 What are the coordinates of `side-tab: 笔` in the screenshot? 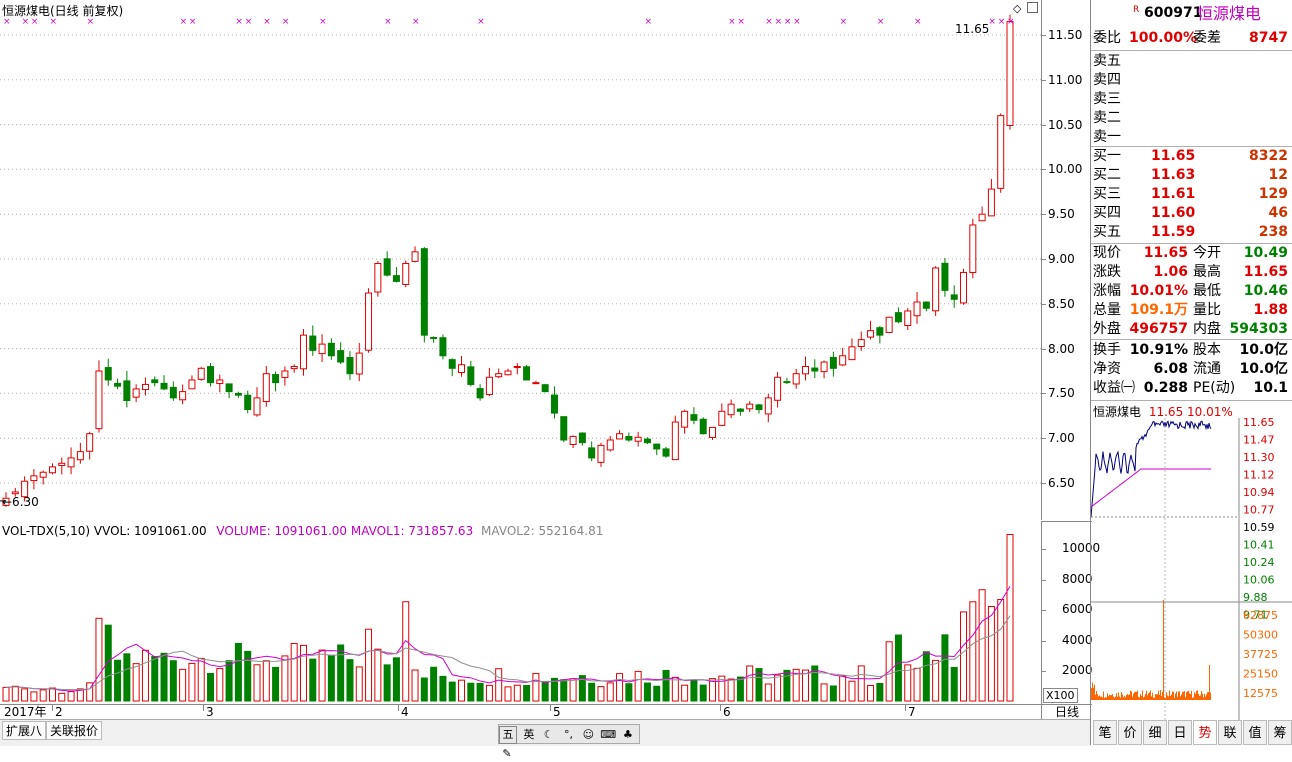 It's located at (1105, 732).